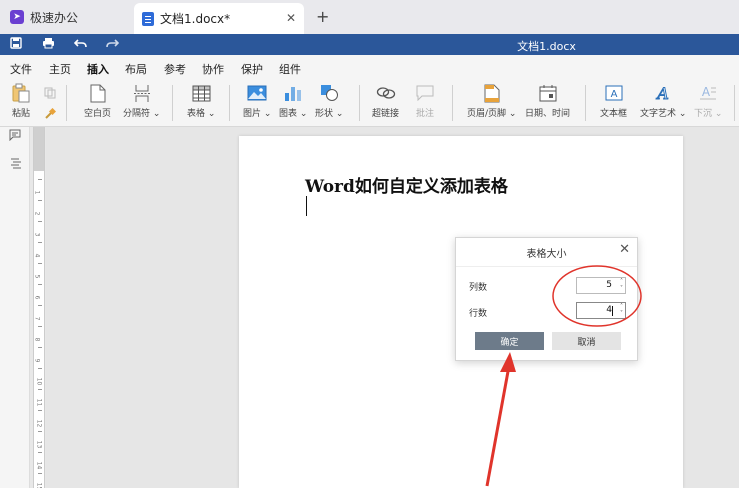 This screenshot has width=739, height=488. I want to click on tab-bar: ➤ 极速办公 文档1.docx* ✕ +, so click(369, 17).